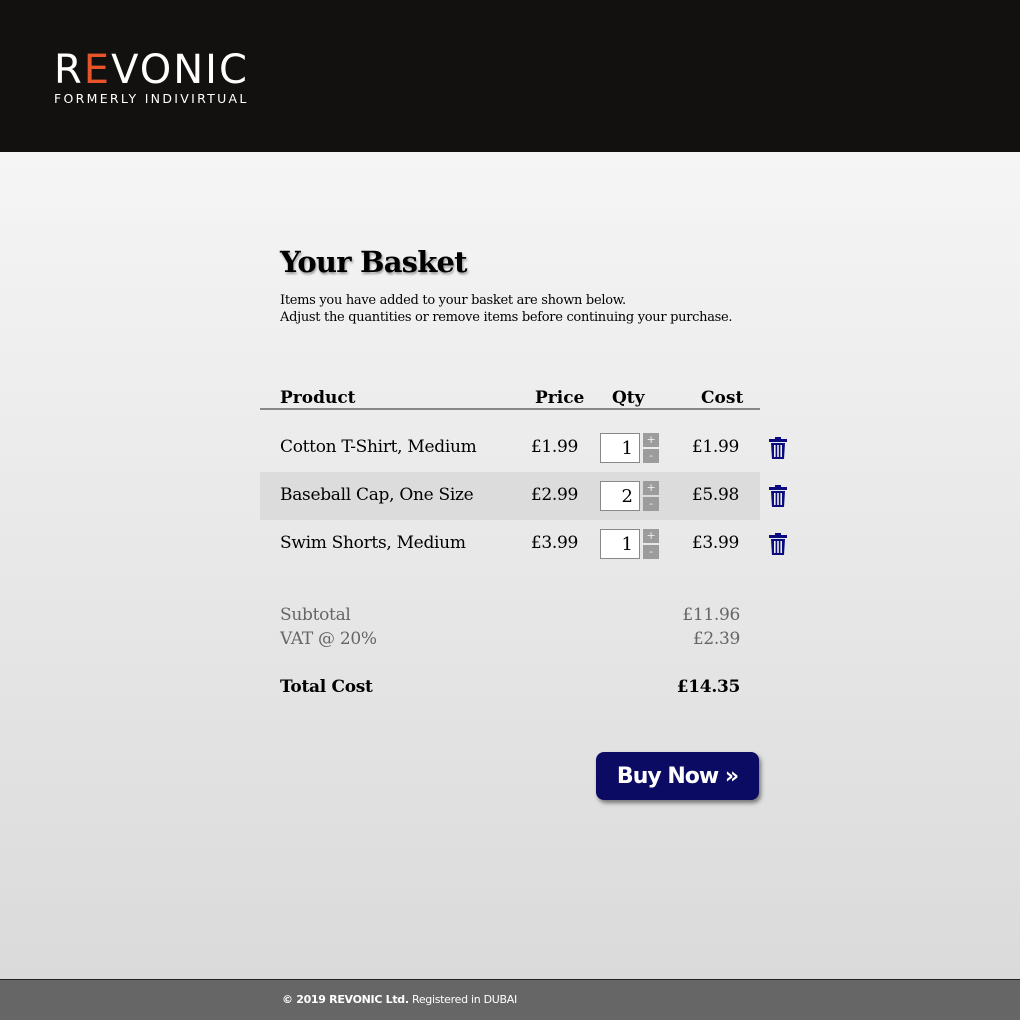 The height and width of the screenshot is (1020, 1020). I want to click on total-row: Total Cost £14.35, so click(510, 687).